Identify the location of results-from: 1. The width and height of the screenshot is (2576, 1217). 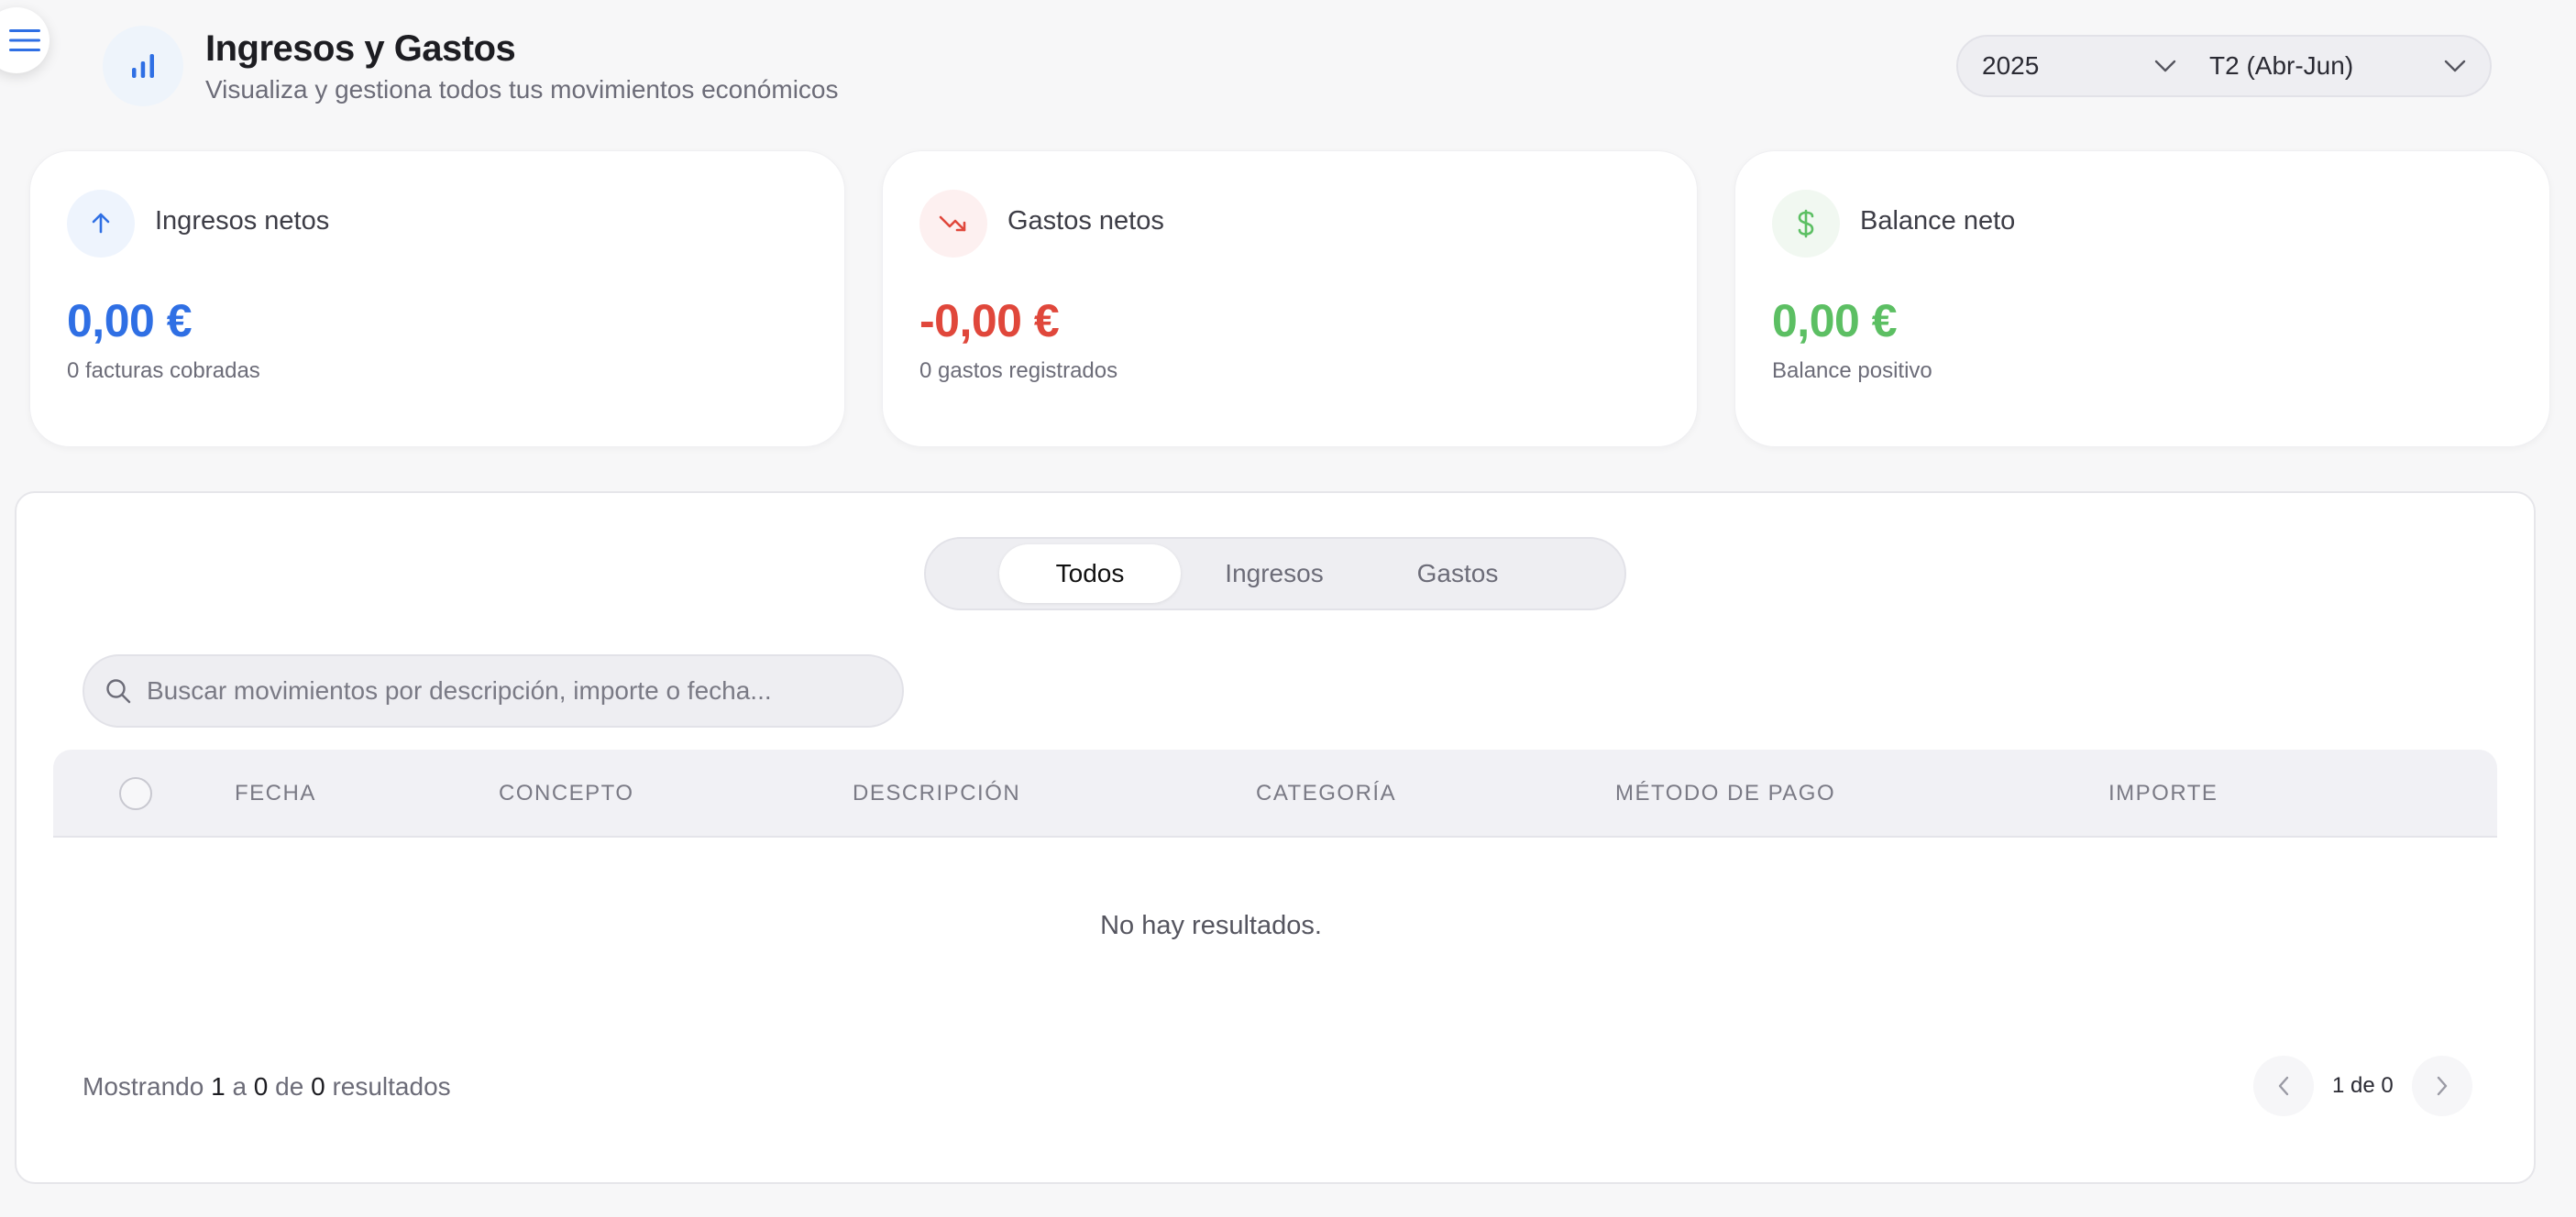
(218, 1086).